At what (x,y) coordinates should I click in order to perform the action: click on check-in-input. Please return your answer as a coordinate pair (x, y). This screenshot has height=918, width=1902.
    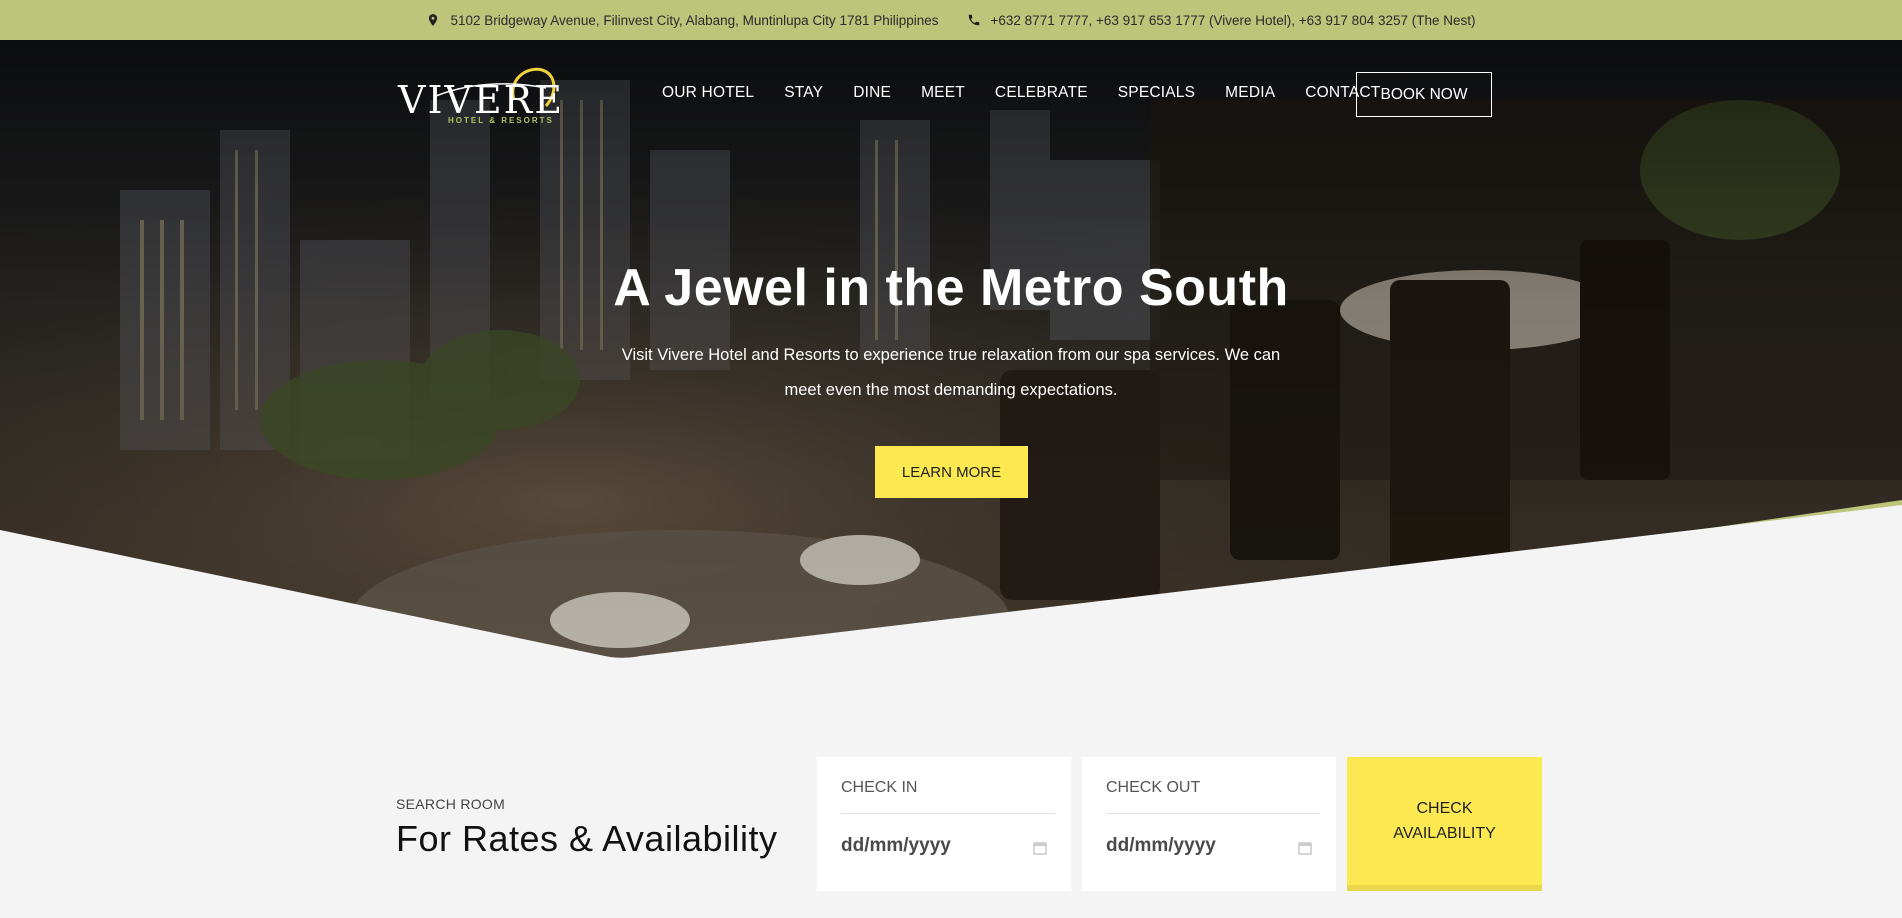
    Looking at the image, I should click on (916, 846).